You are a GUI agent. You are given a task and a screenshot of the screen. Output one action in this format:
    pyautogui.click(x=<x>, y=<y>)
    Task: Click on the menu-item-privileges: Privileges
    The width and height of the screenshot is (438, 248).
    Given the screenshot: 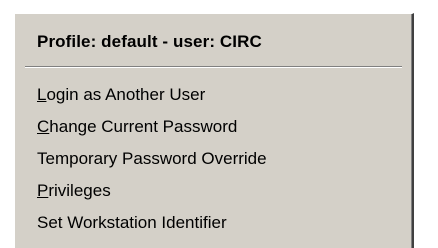 What is the action you would take?
    pyautogui.click(x=152, y=191)
    